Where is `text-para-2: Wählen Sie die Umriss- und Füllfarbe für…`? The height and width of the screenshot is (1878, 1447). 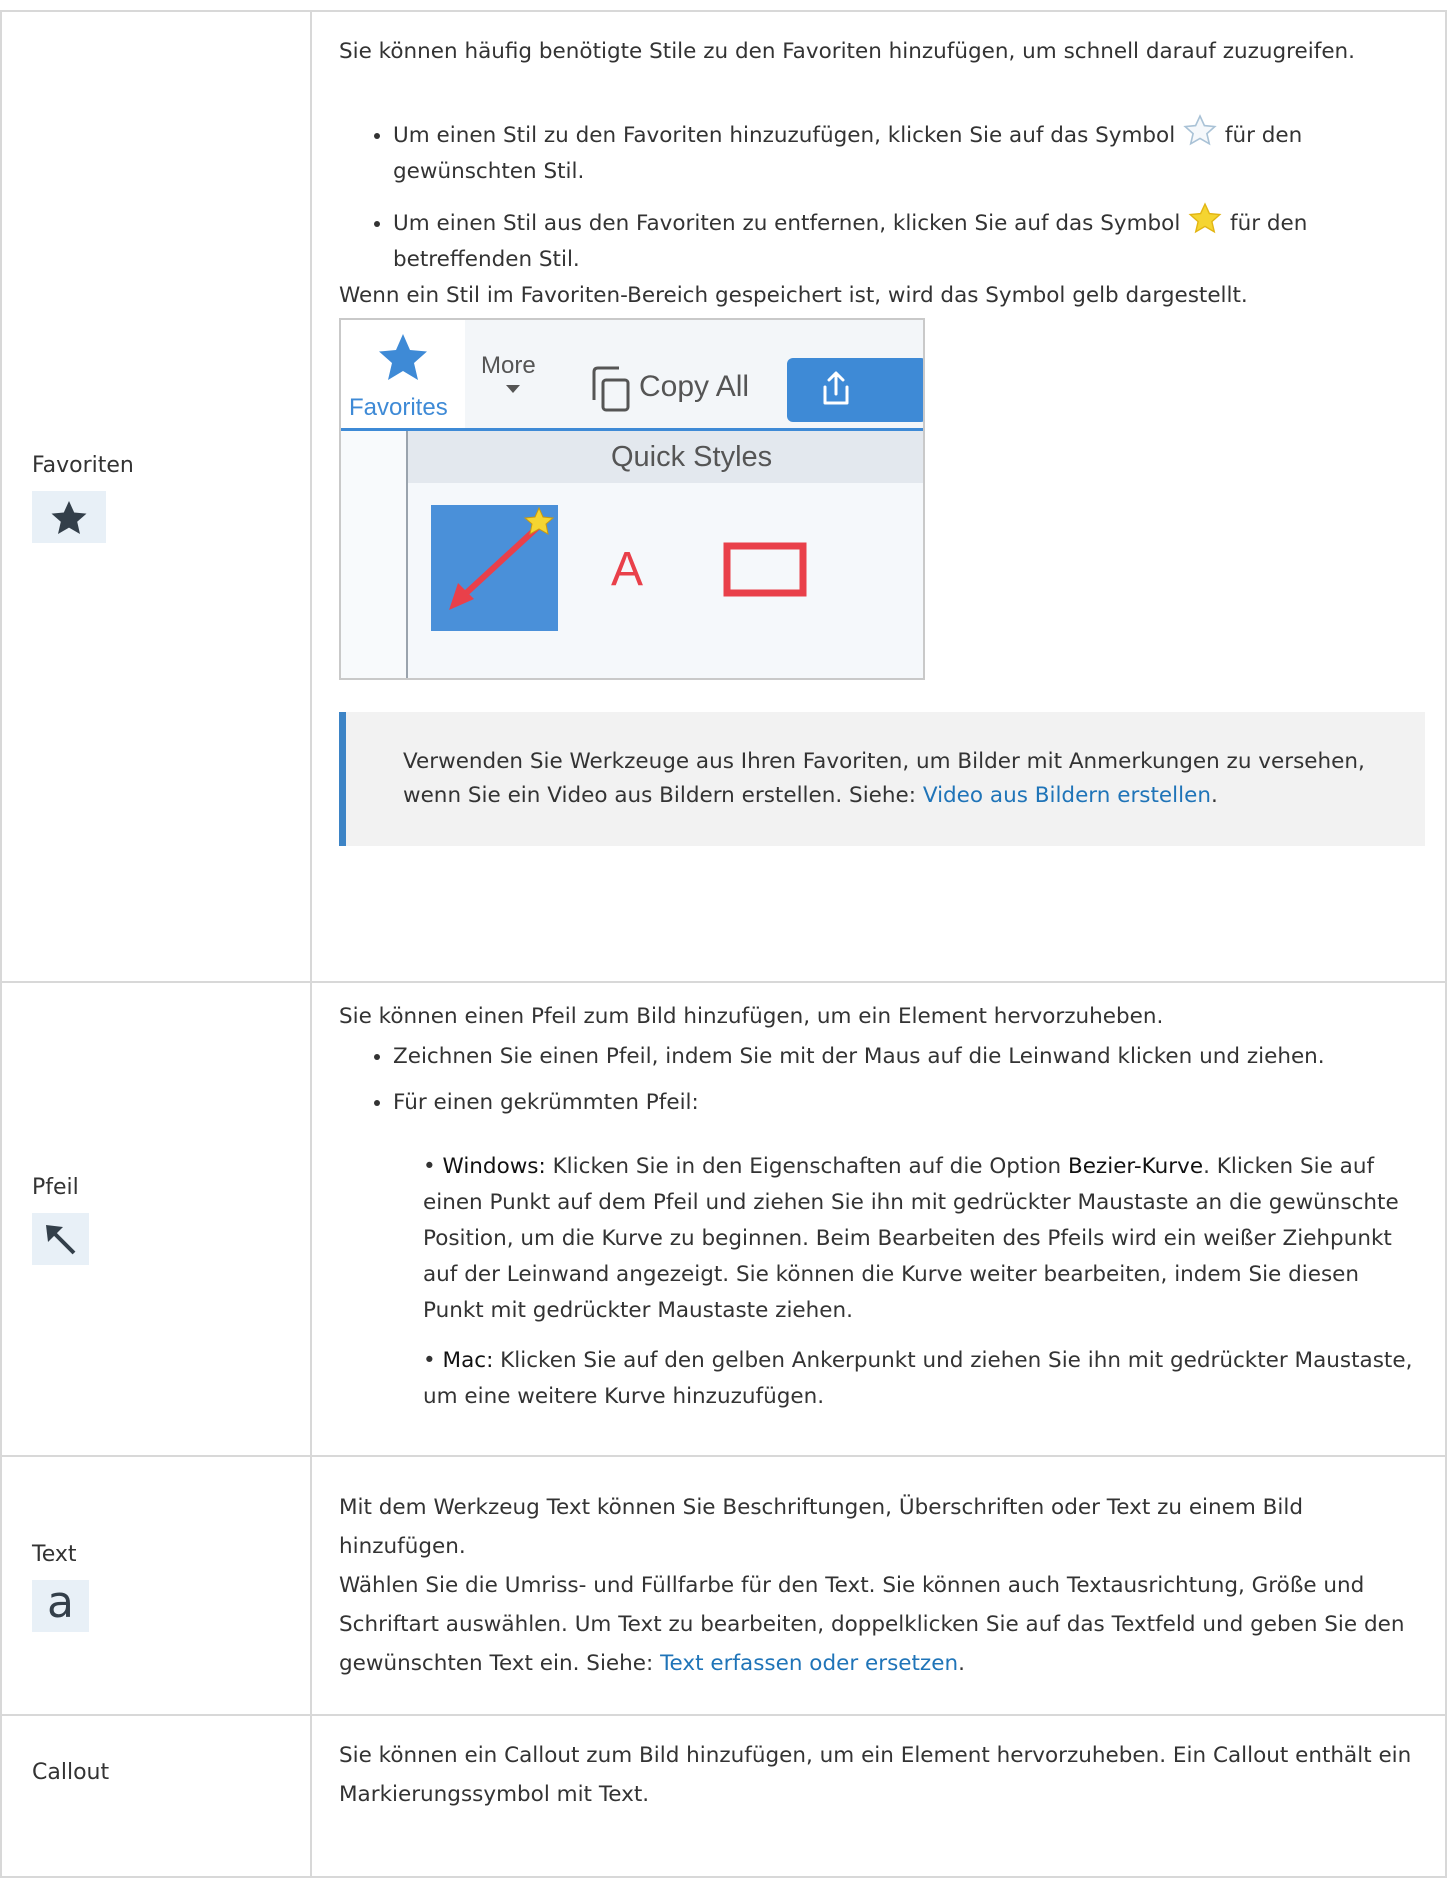
text-para-2: Wählen Sie die Umriss- und Füllfarbe für… is located at coordinates (872, 1624).